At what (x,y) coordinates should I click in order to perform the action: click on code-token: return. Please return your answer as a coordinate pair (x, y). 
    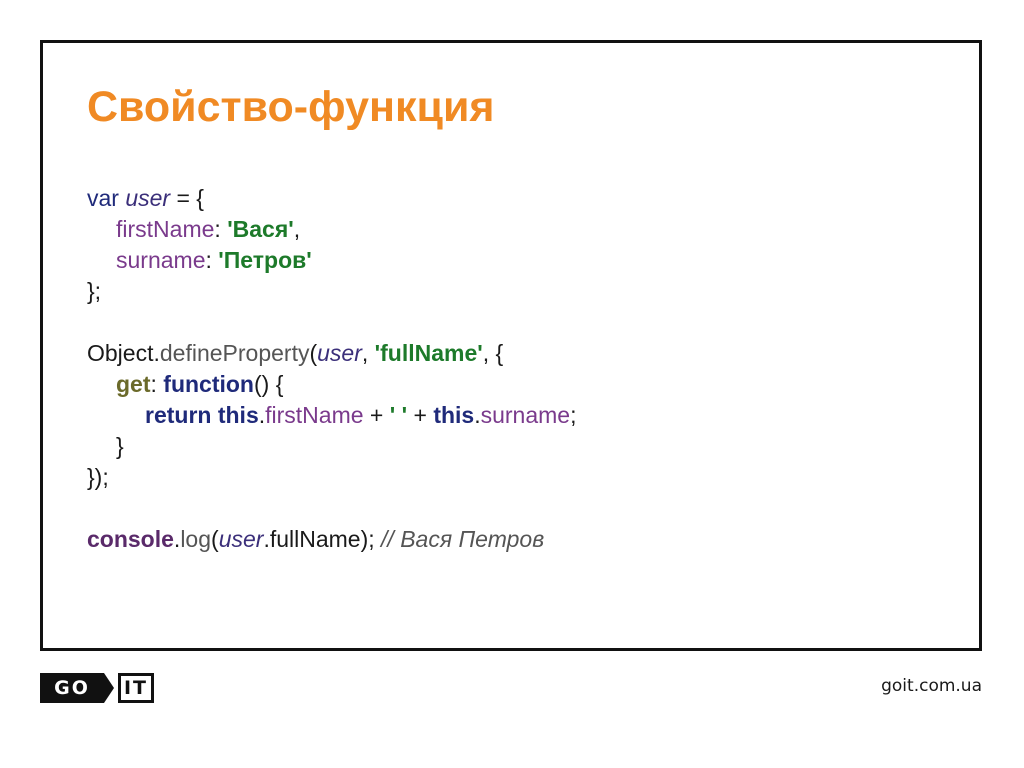
    Looking at the image, I should click on (178, 415).